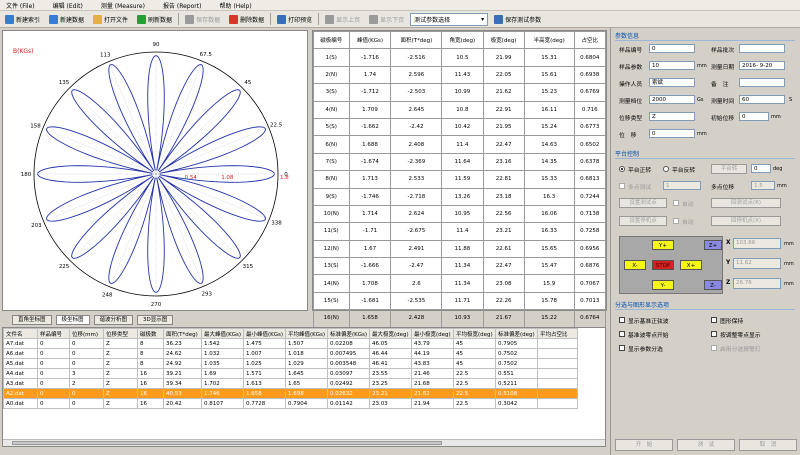 This screenshot has height=455, width=800. Describe the element at coordinates (768, 445) in the screenshot. I see `action-button-2: 取 消` at that location.